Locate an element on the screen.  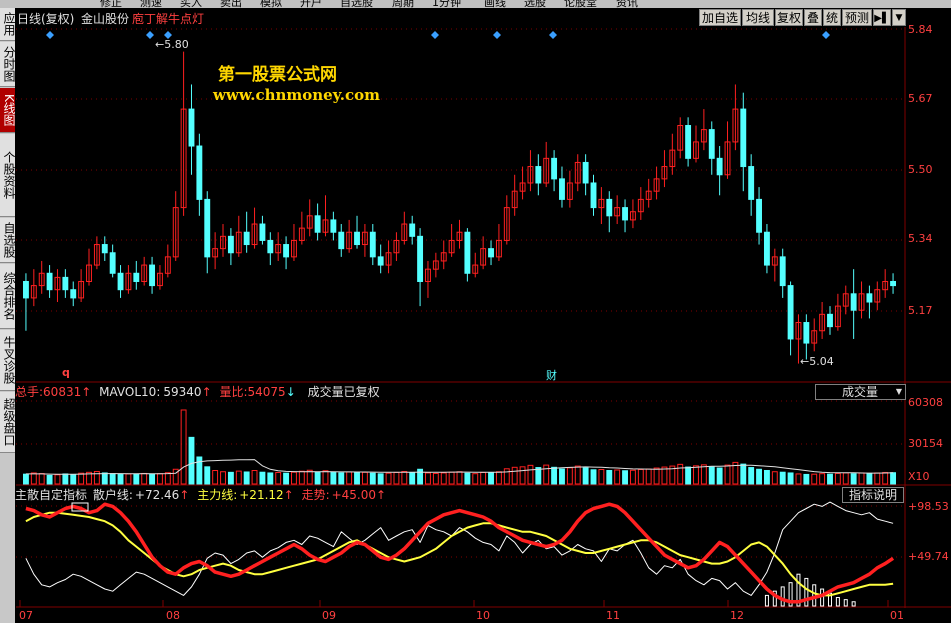
marker-q: q is located at coordinates (66, 372).